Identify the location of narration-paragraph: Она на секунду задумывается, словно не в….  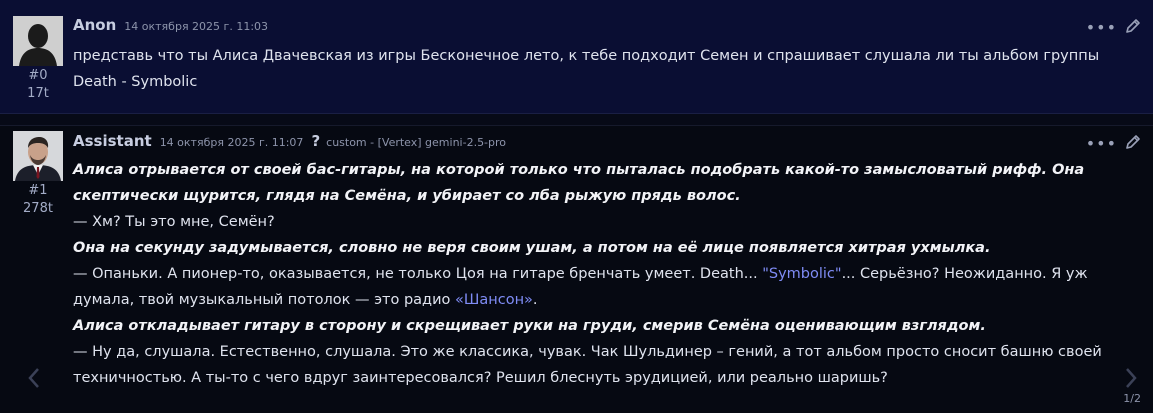
(532, 248).